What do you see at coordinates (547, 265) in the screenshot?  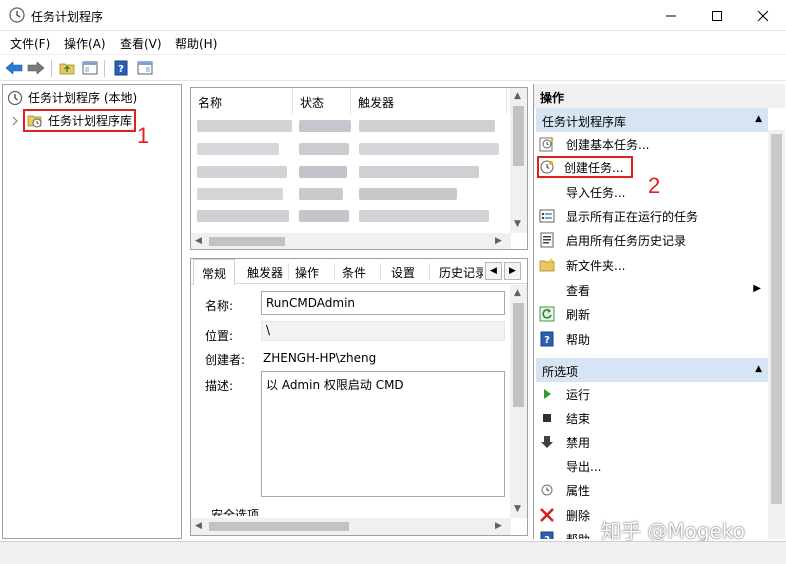 I see `new-folder-icon` at bounding box center [547, 265].